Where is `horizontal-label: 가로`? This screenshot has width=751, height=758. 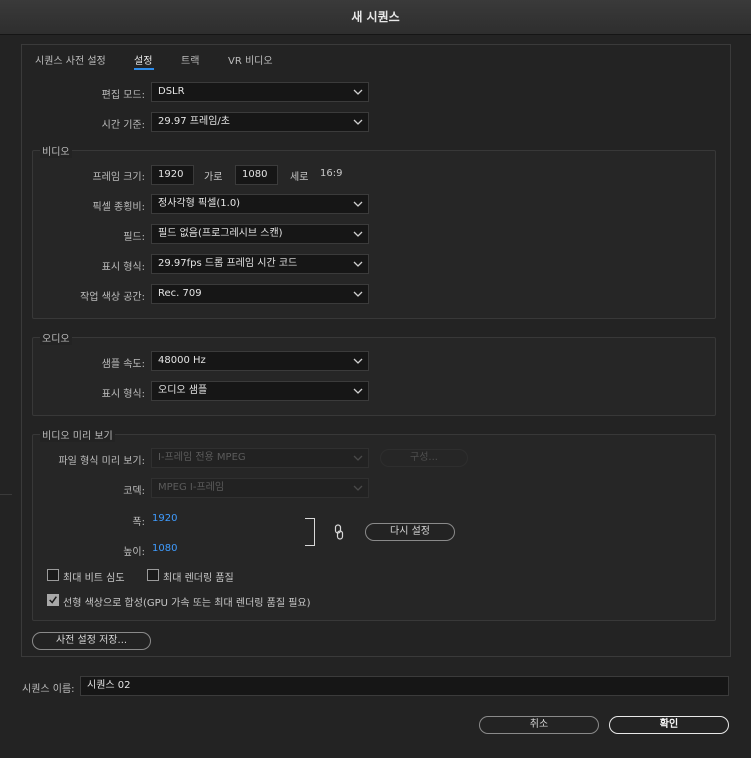
horizontal-label: 가로 is located at coordinates (213, 177).